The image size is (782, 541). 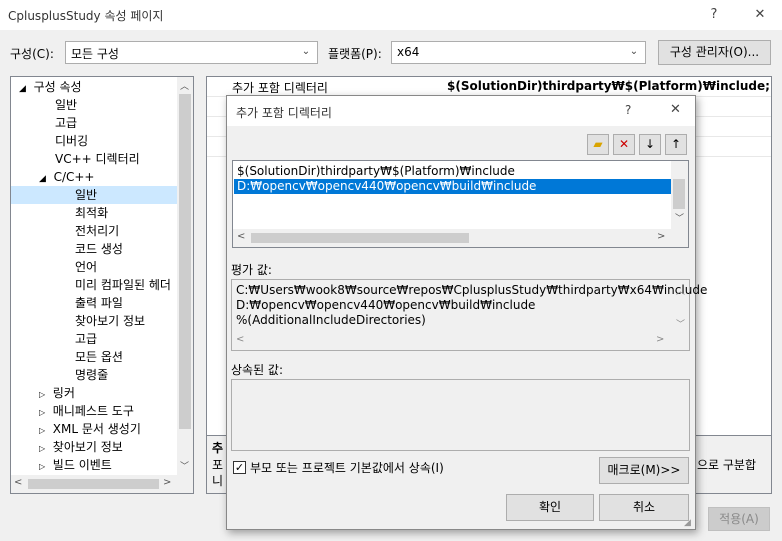 I want to click on inherited-label: 상속된 값:, so click(x=257, y=370).